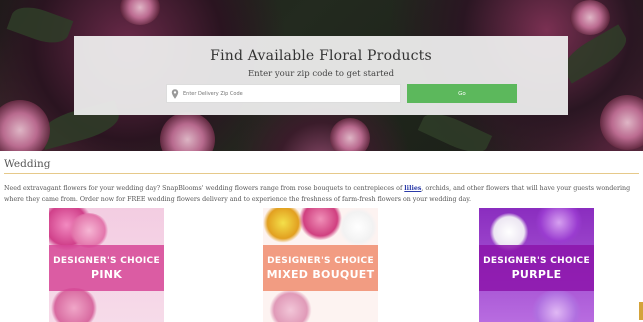 The image size is (643, 322). I want to click on product-label-band: DESIGNER'S CHOICE PINK, so click(106, 268).